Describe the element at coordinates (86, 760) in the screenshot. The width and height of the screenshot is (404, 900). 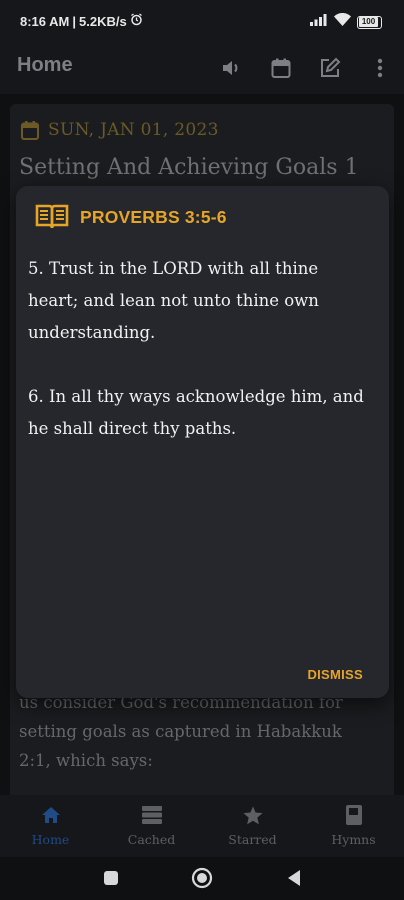
I see `body-line: 2:1, which says:` at that location.